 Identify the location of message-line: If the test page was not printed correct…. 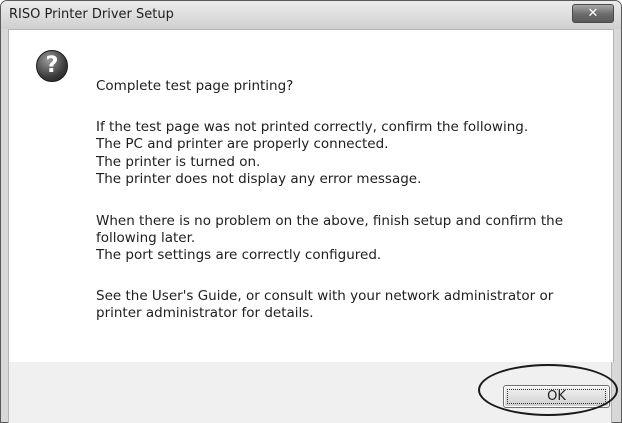
(312, 127).